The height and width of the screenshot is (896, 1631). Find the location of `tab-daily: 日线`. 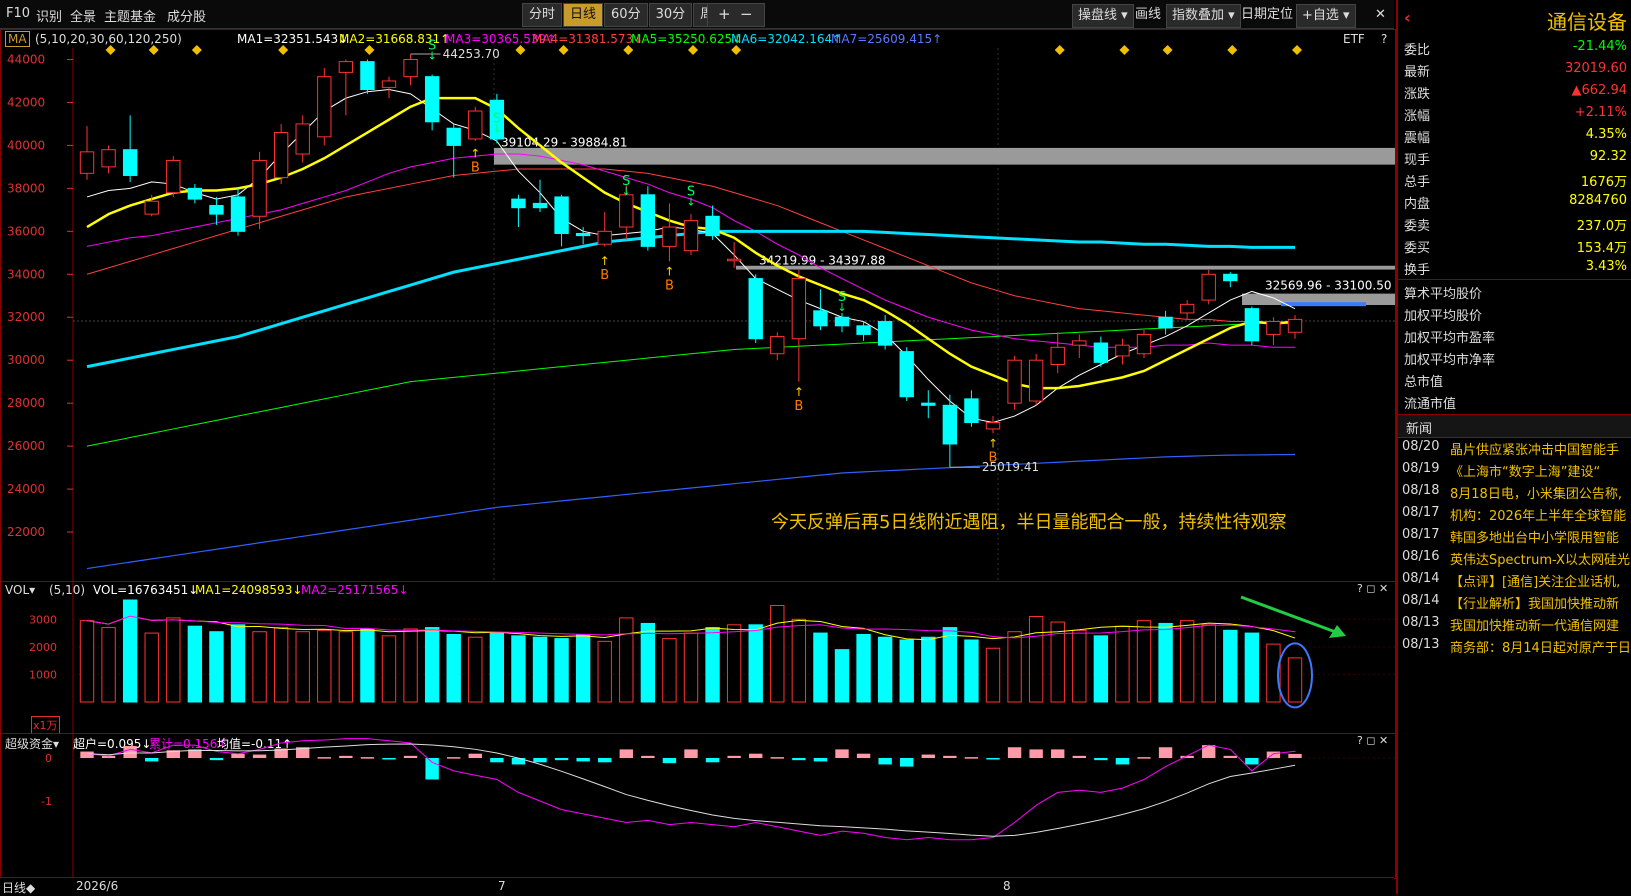

tab-daily: 日线 is located at coordinates (583, 15).